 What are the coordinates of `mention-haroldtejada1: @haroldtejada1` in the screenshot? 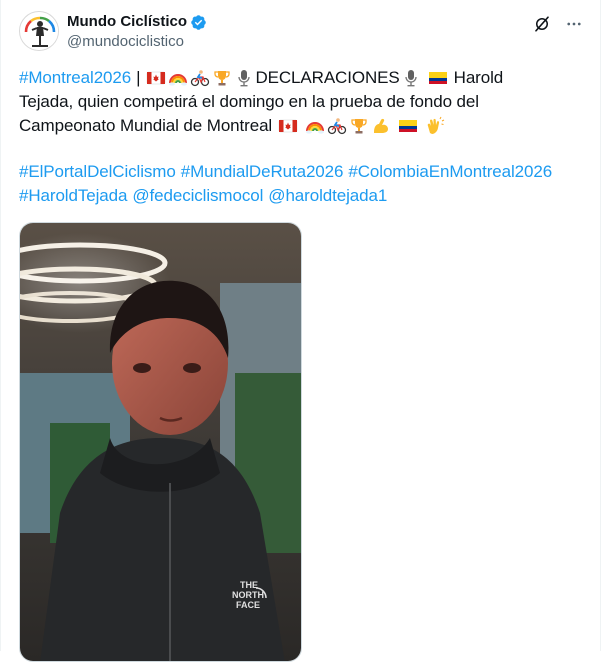 It's located at (327, 196).